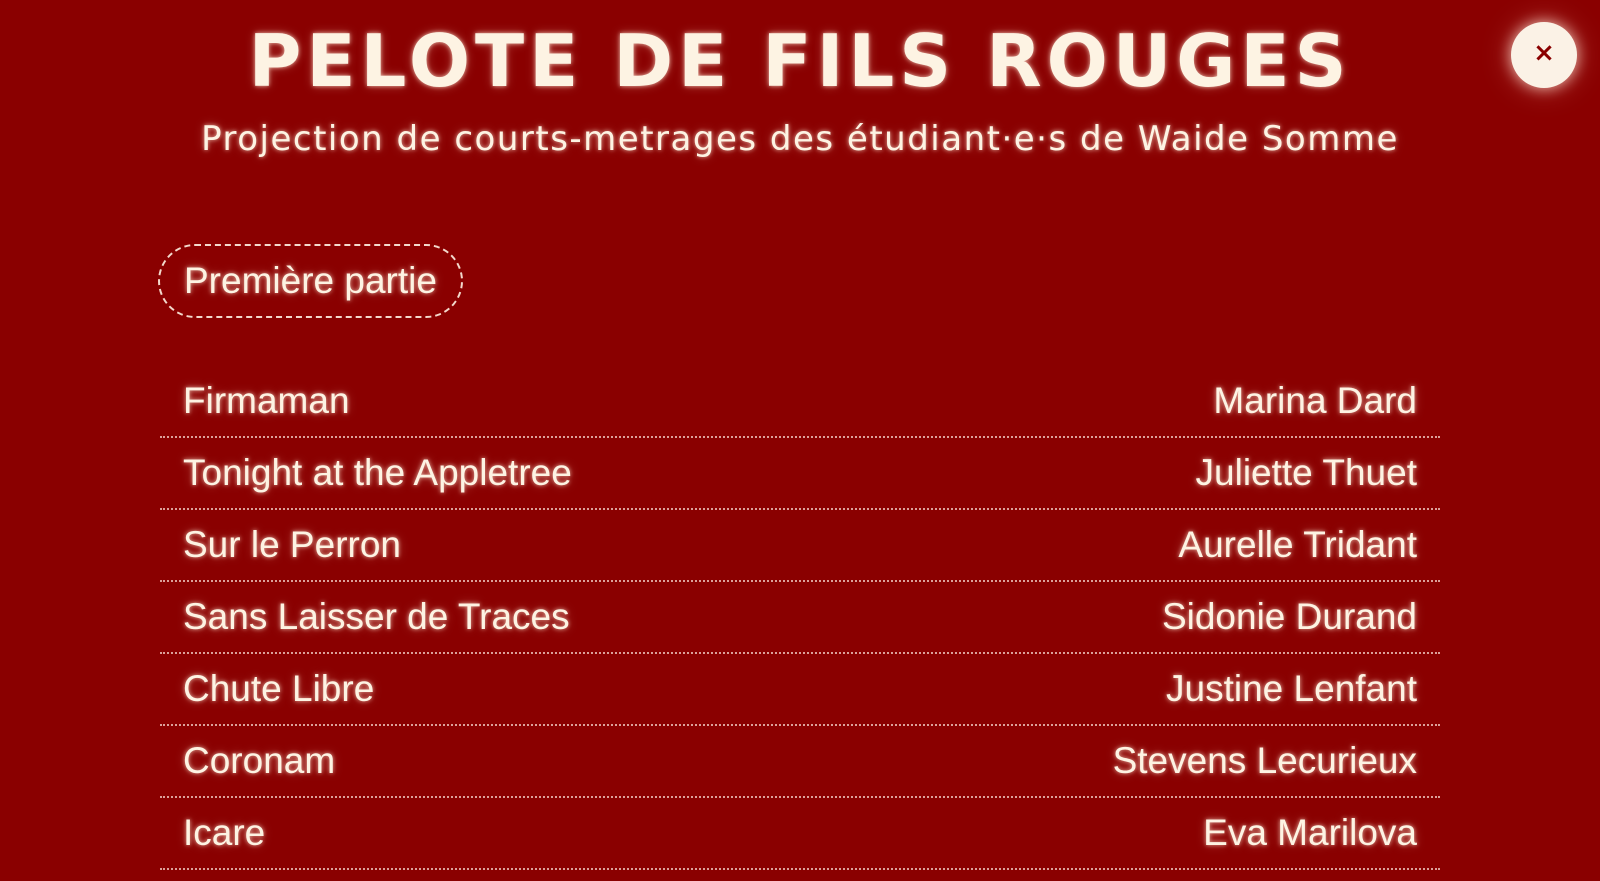  I want to click on film-row: Tonight at the Appletree Juliette Thuet, so click(800, 474).